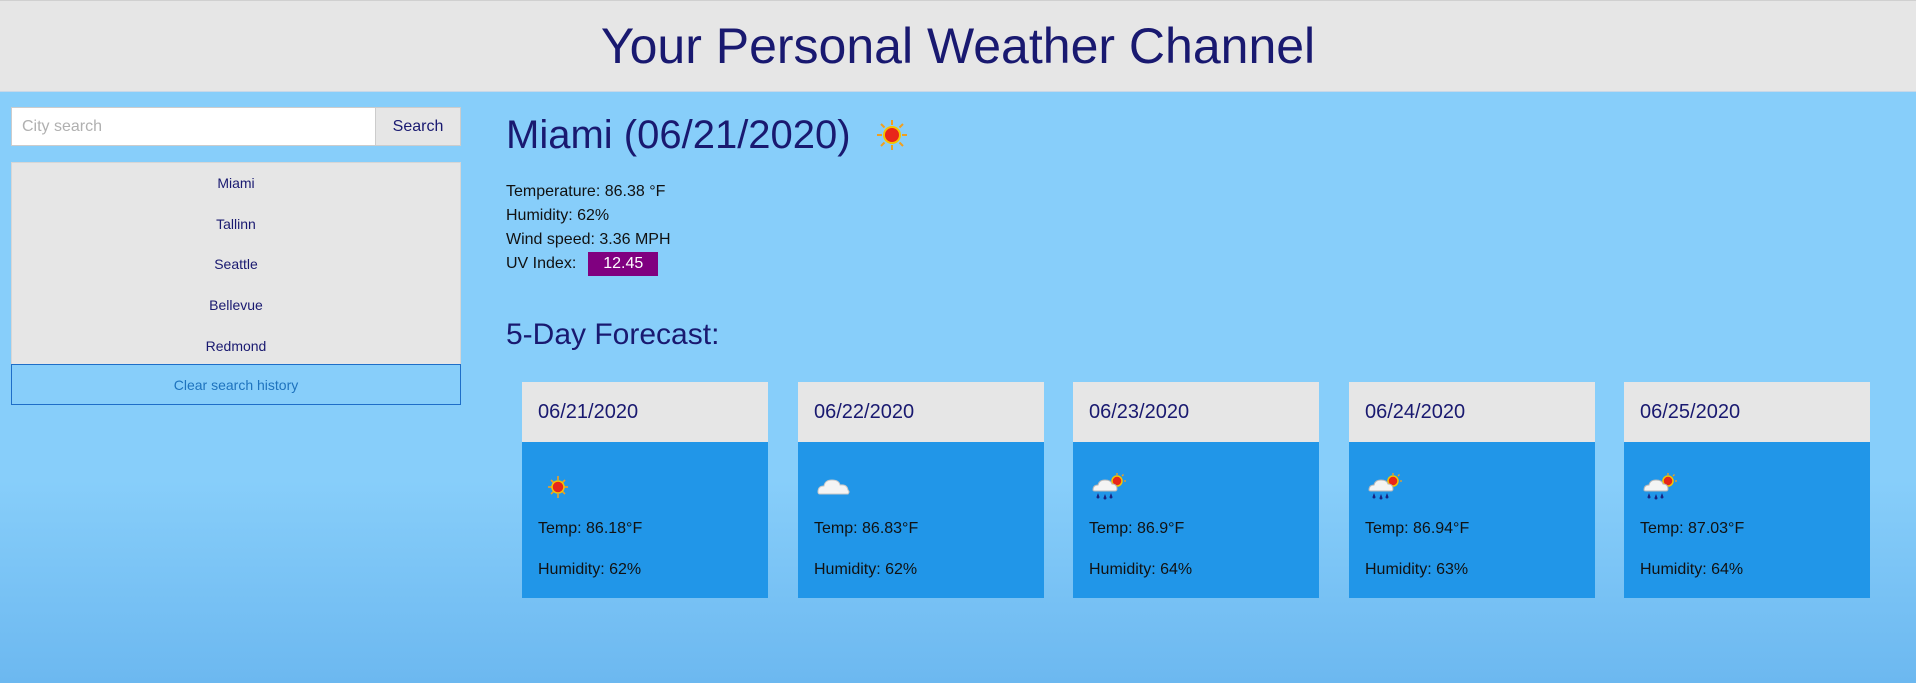 The width and height of the screenshot is (1916, 683). Describe the element at coordinates (1692, 528) in the screenshot. I see `forecast-temp: Temp: 87.03°F` at that location.